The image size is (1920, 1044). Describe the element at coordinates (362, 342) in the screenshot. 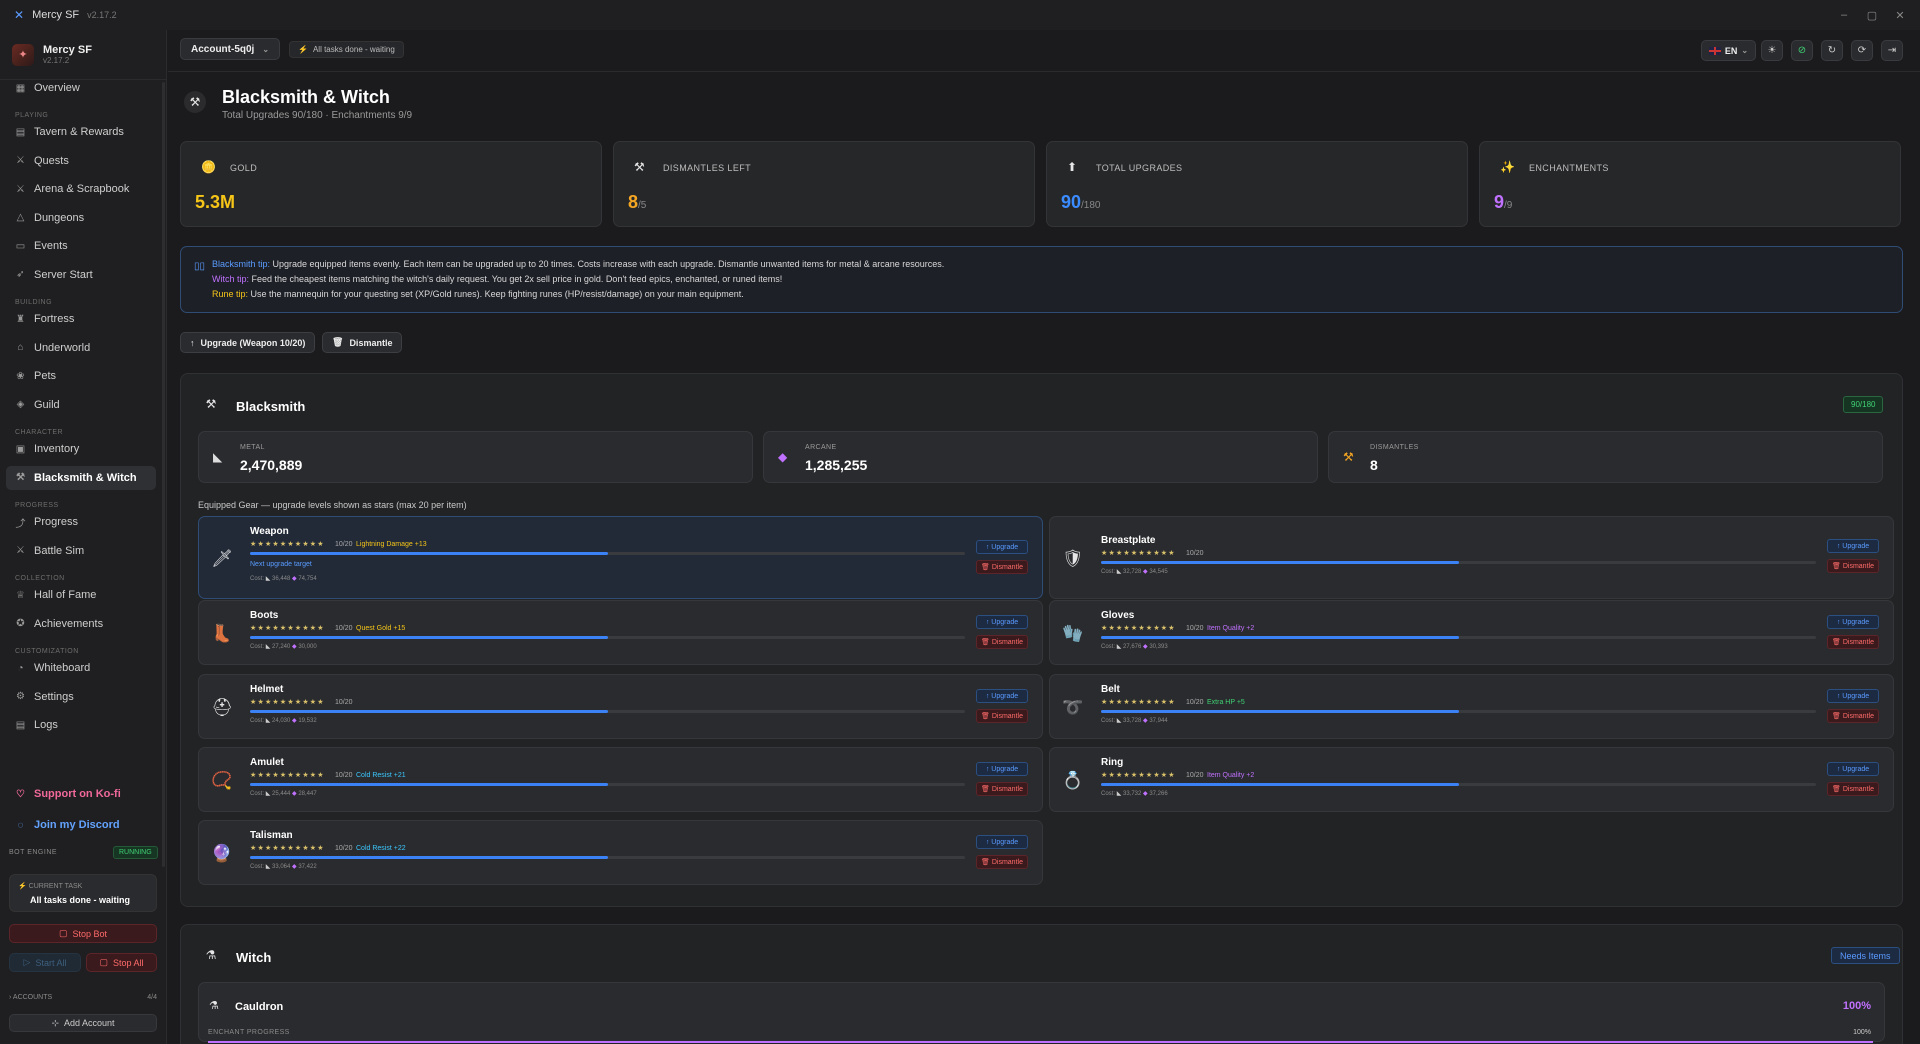

I see `dismantle-button: 🗑 Dismantle` at that location.